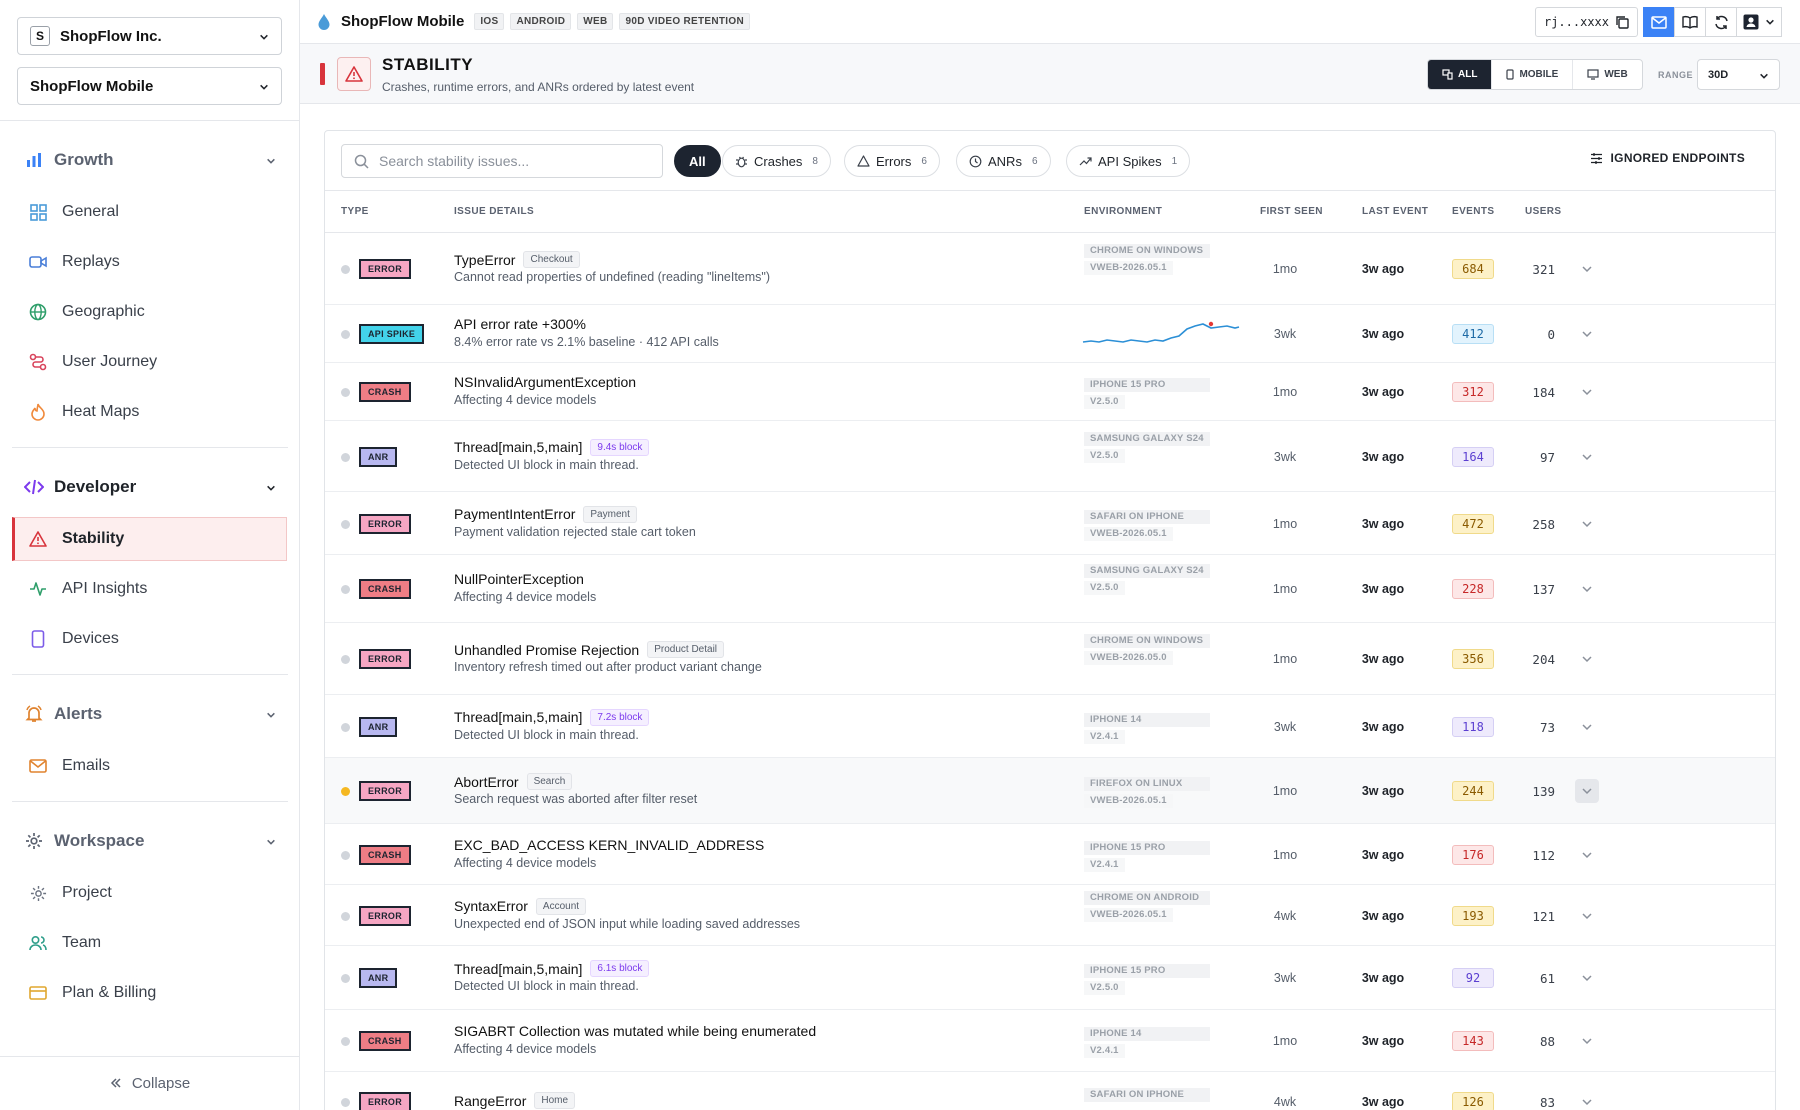  I want to click on platform-all-button: ALL, so click(1460, 74).